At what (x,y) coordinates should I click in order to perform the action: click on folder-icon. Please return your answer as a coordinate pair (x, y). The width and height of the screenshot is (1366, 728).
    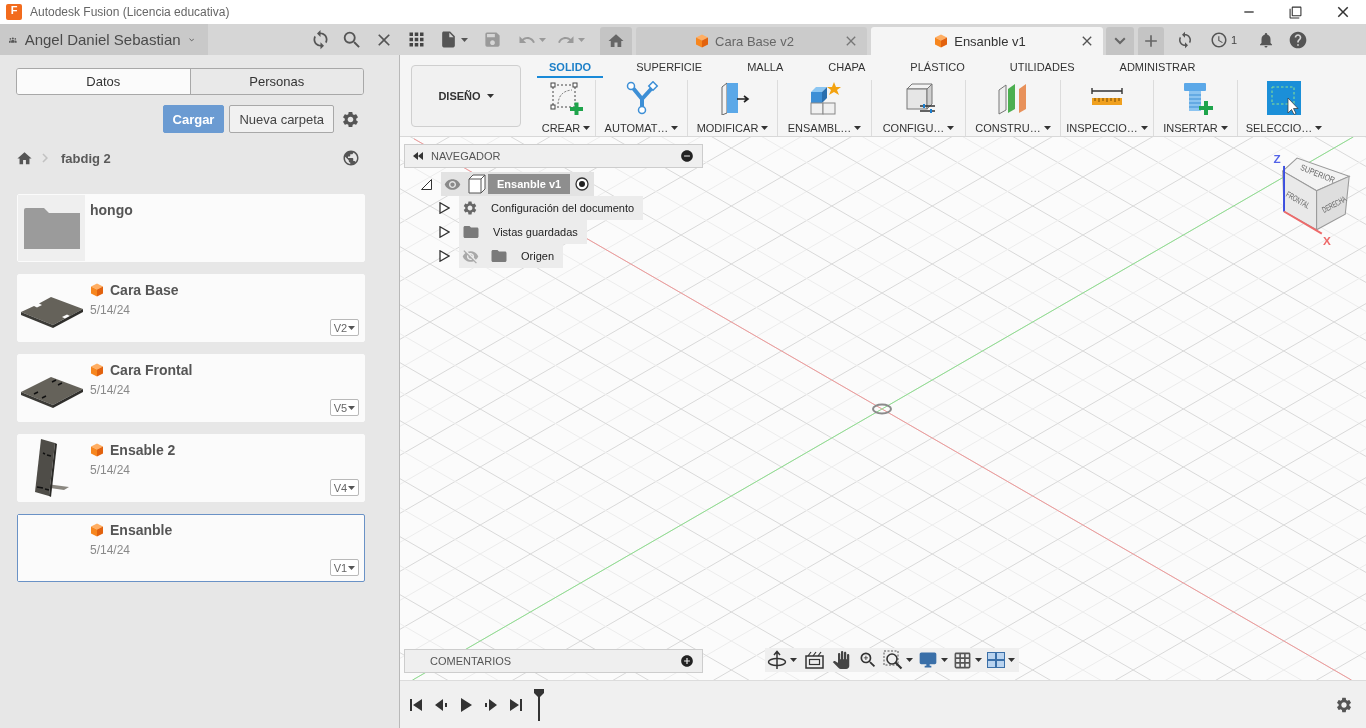
    Looking at the image, I should click on (499, 256).